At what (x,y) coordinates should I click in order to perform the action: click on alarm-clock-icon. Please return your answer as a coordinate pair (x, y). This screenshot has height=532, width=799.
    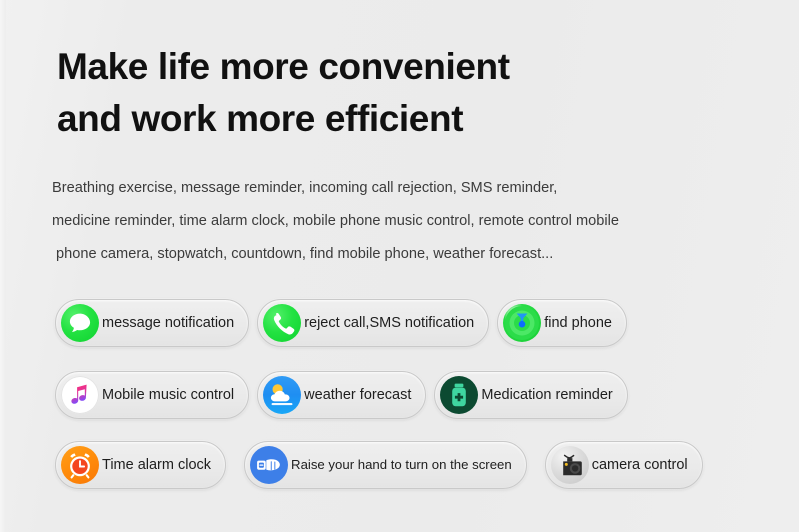
    Looking at the image, I should click on (80, 465).